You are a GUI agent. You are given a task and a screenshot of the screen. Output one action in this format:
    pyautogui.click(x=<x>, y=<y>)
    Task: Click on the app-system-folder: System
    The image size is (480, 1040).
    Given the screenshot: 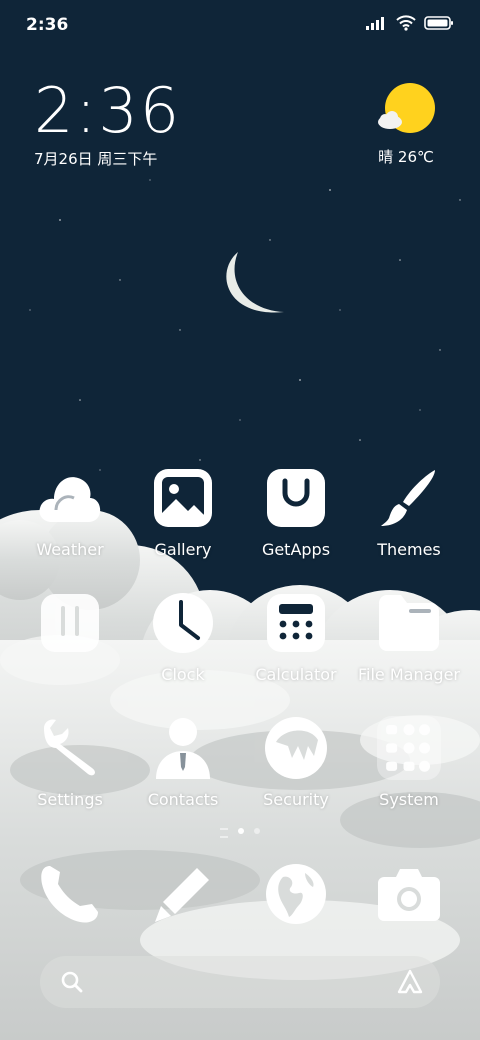 What is the action you would take?
    pyautogui.click(x=409, y=762)
    